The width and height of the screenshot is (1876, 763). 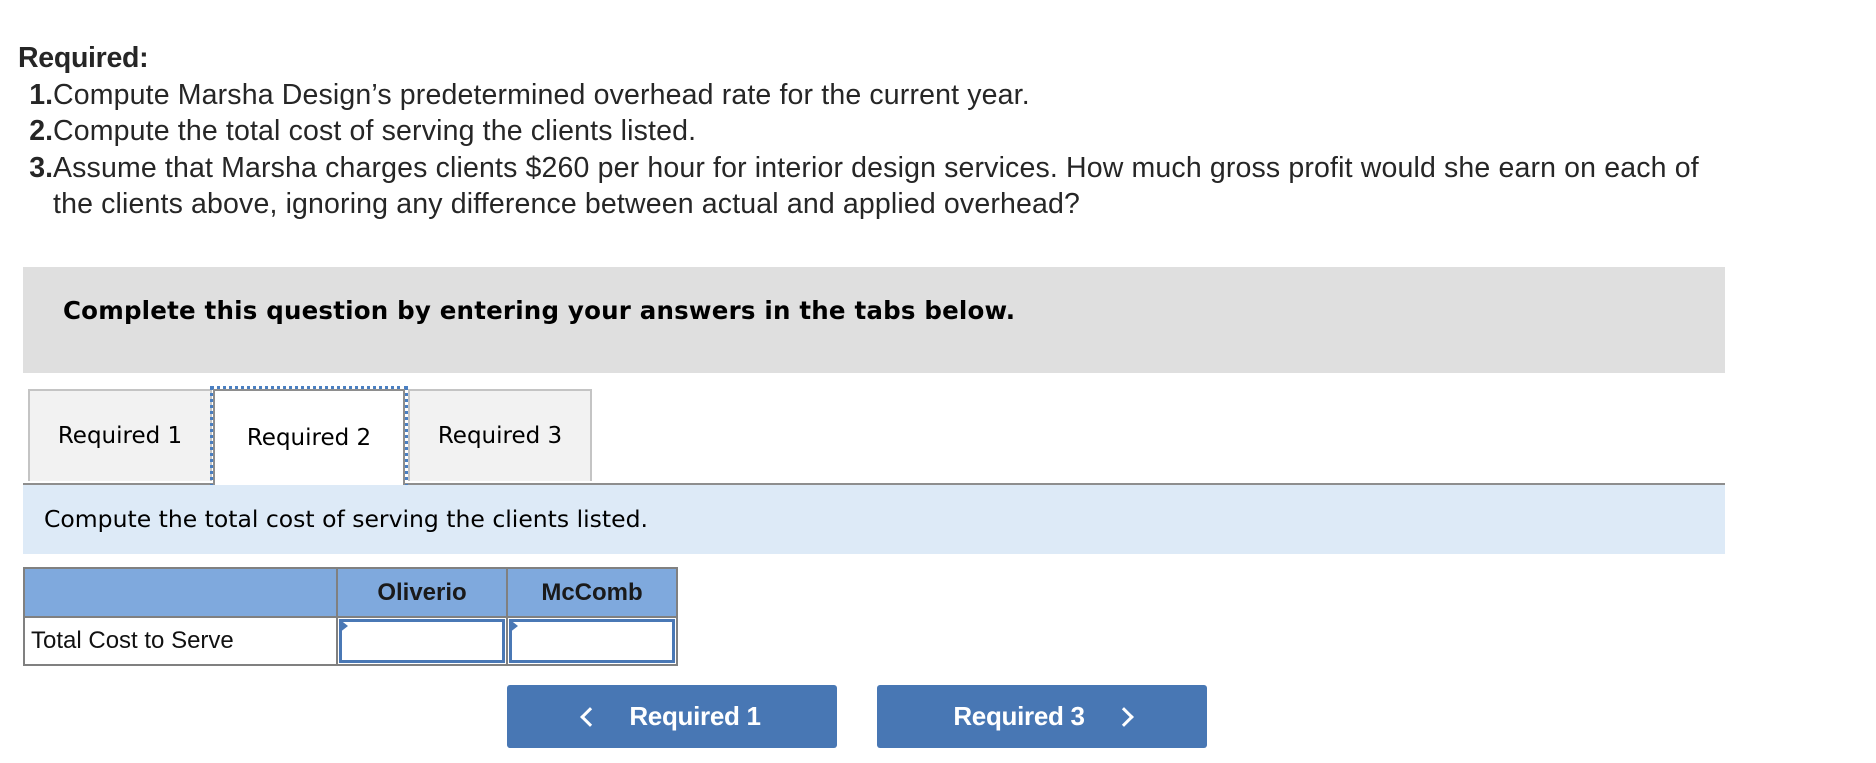 What do you see at coordinates (422, 592) in the screenshot?
I see `column-header-oliverio: Oliverio` at bounding box center [422, 592].